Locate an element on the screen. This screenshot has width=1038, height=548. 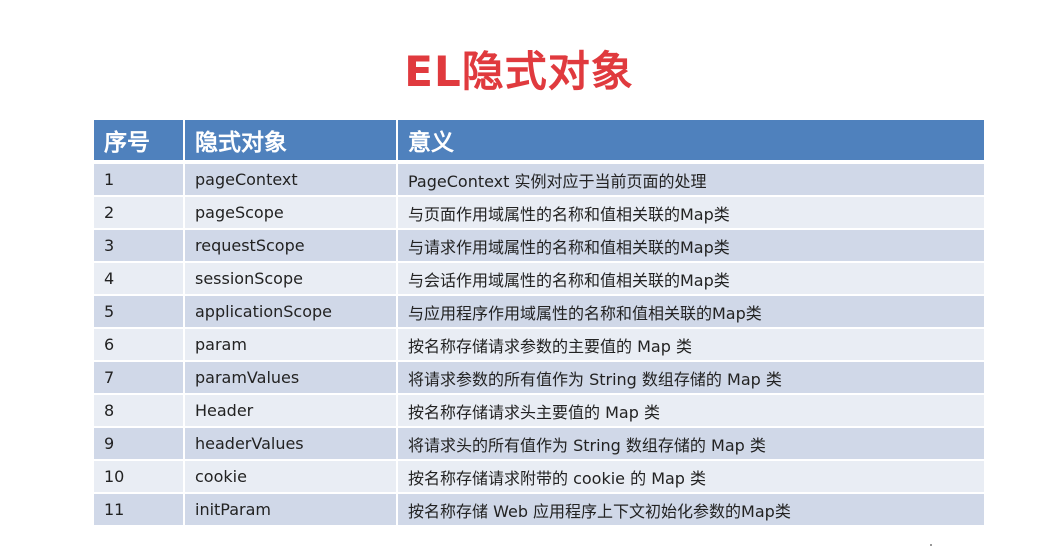
cell-object: sessionScope is located at coordinates (289, 277).